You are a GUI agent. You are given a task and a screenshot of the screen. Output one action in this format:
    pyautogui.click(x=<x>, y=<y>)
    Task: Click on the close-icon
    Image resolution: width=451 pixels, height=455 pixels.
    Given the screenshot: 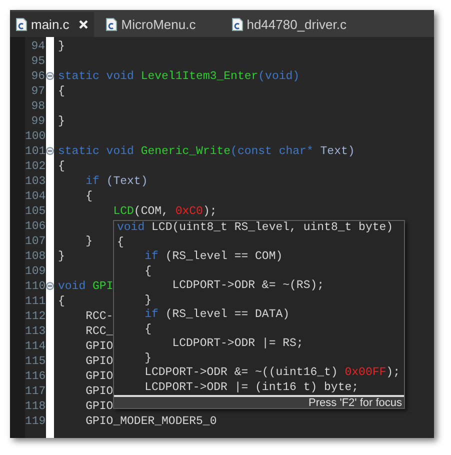 What is the action you would take?
    pyautogui.click(x=83, y=24)
    